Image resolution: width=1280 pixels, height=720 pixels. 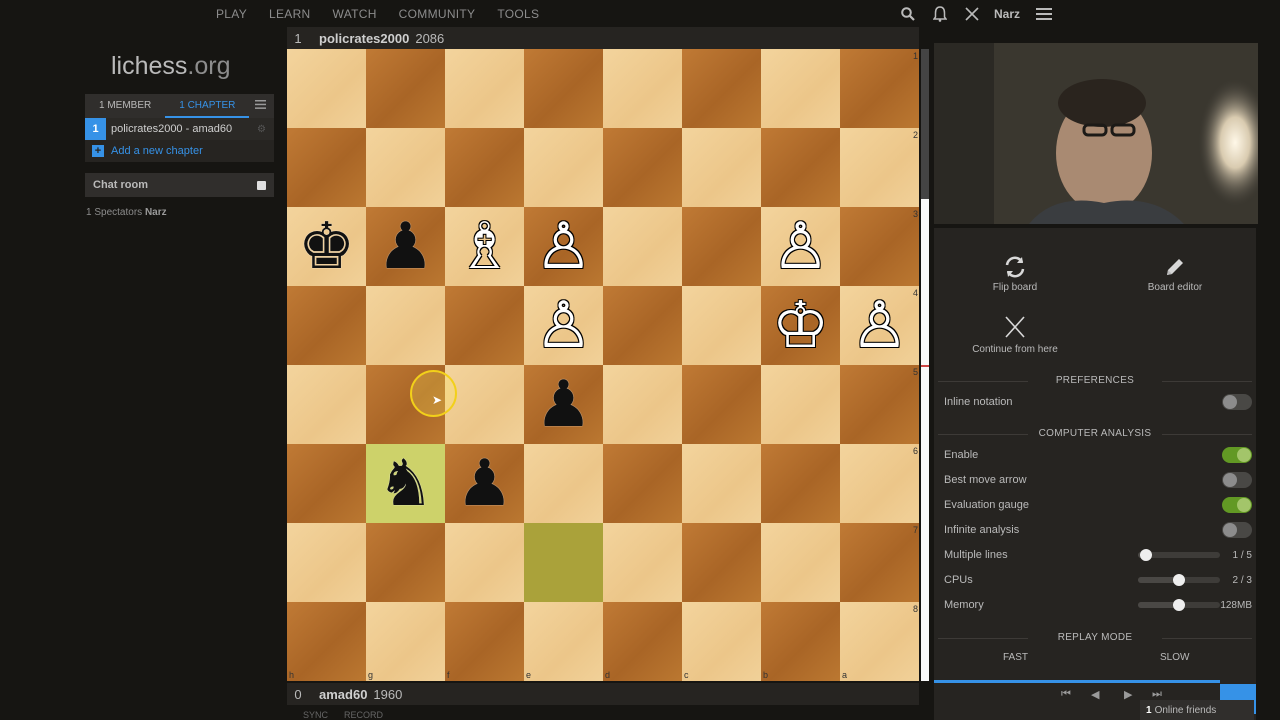 I want to click on square-c6, so click(x=721, y=483).